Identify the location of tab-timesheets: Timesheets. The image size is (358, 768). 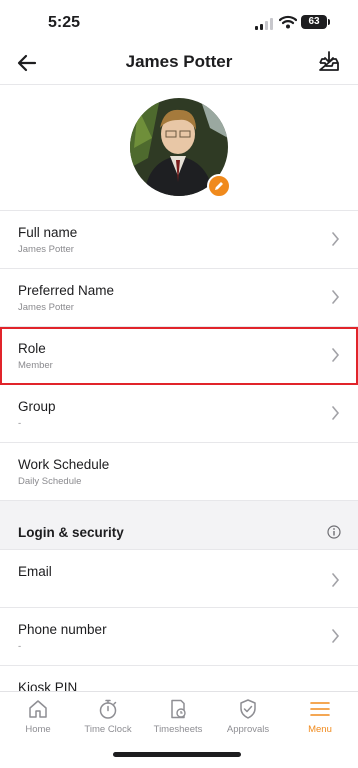
(178, 718).